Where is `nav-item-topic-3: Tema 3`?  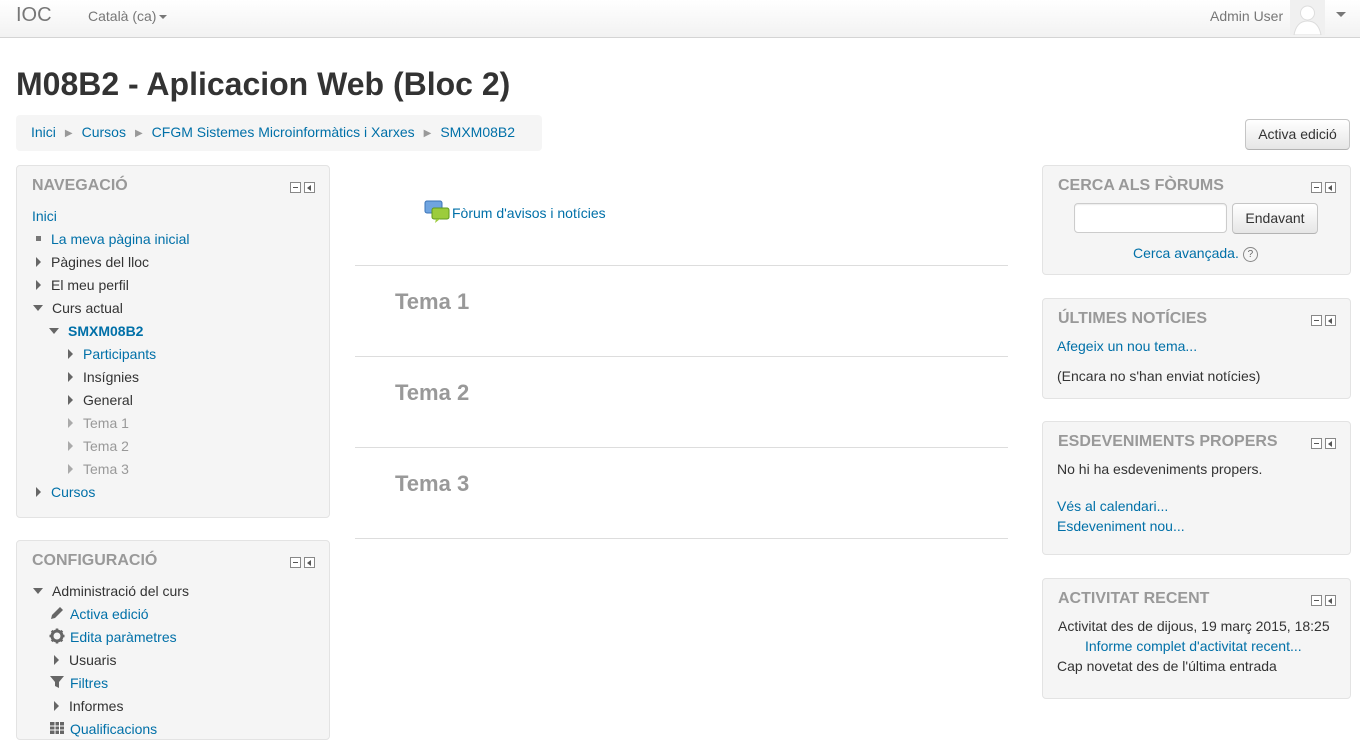 nav-item-topic-3: Tema 3 is located at coordinates (98, 469).